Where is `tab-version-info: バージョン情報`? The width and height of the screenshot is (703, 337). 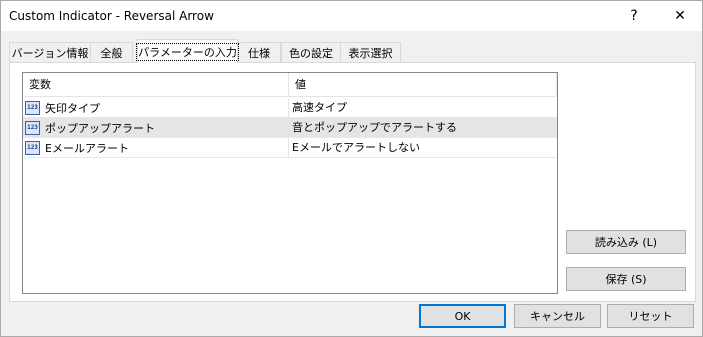 tab-version-info: バージョン情報 is located at coordinates (50, 52).